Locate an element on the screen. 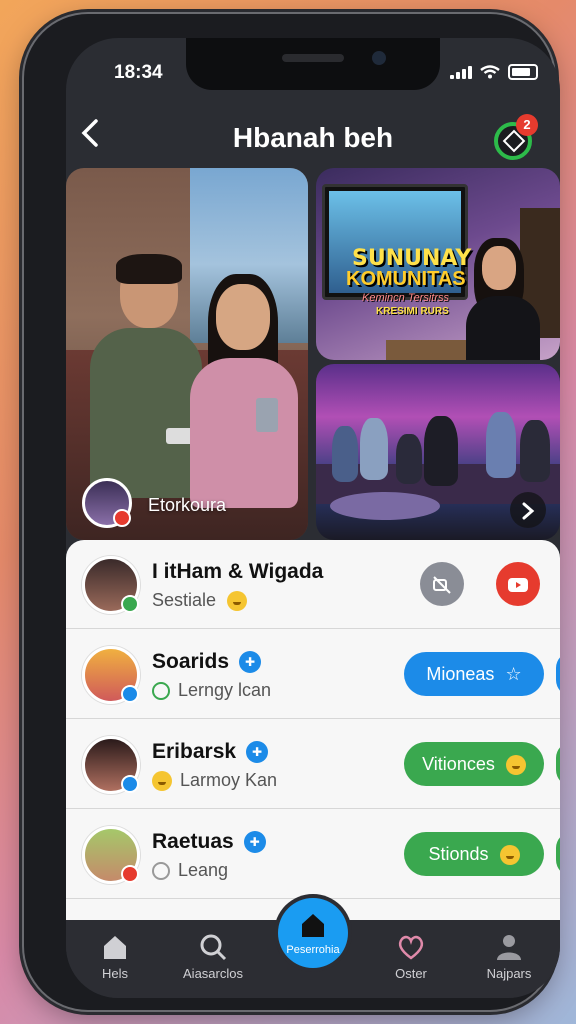 The width and height of the screenshot is (576, 1024). mute-video-button is located at coordinates (442, 584).